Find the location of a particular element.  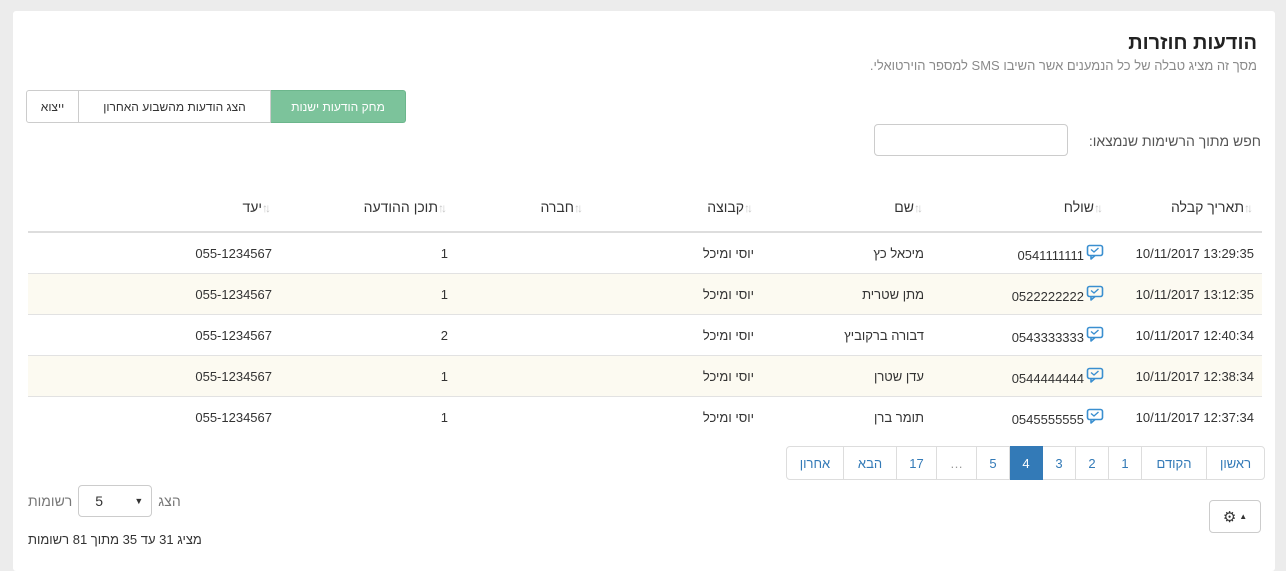

pagination-page-active: 4 is located at coordinates (1026, 463).